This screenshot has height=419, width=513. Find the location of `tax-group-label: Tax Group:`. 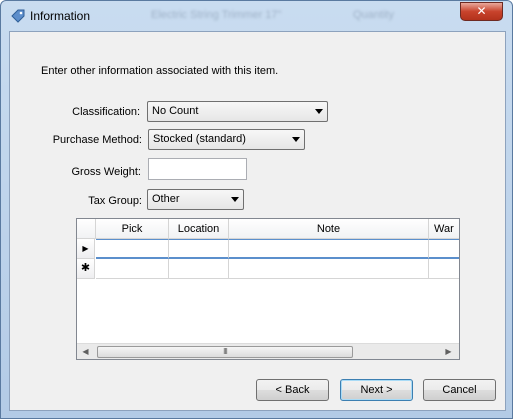

tax-group-label: Tax Group: is located at coordinates (115, 201).